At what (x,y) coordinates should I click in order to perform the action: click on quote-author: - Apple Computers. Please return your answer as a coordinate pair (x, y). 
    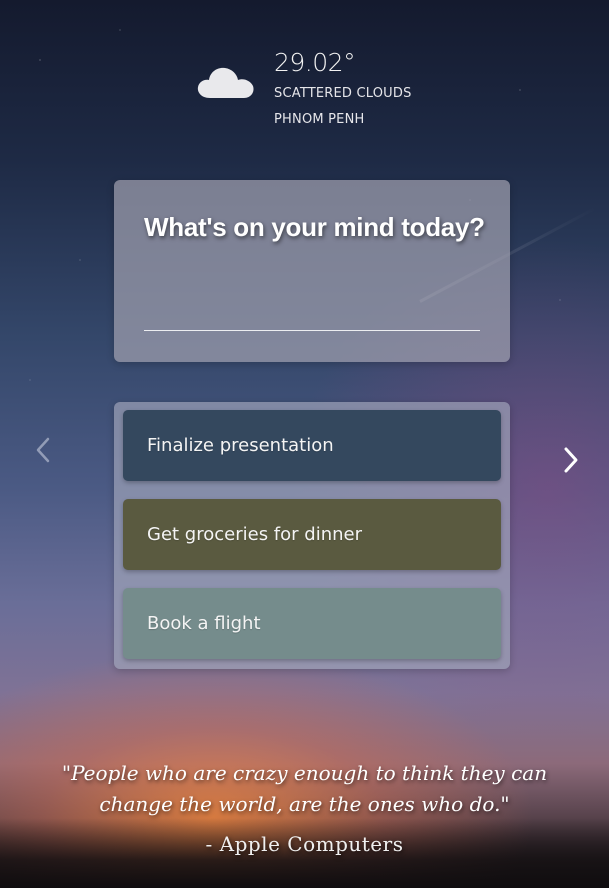
    Looking at the image, I should click on (304, 844).